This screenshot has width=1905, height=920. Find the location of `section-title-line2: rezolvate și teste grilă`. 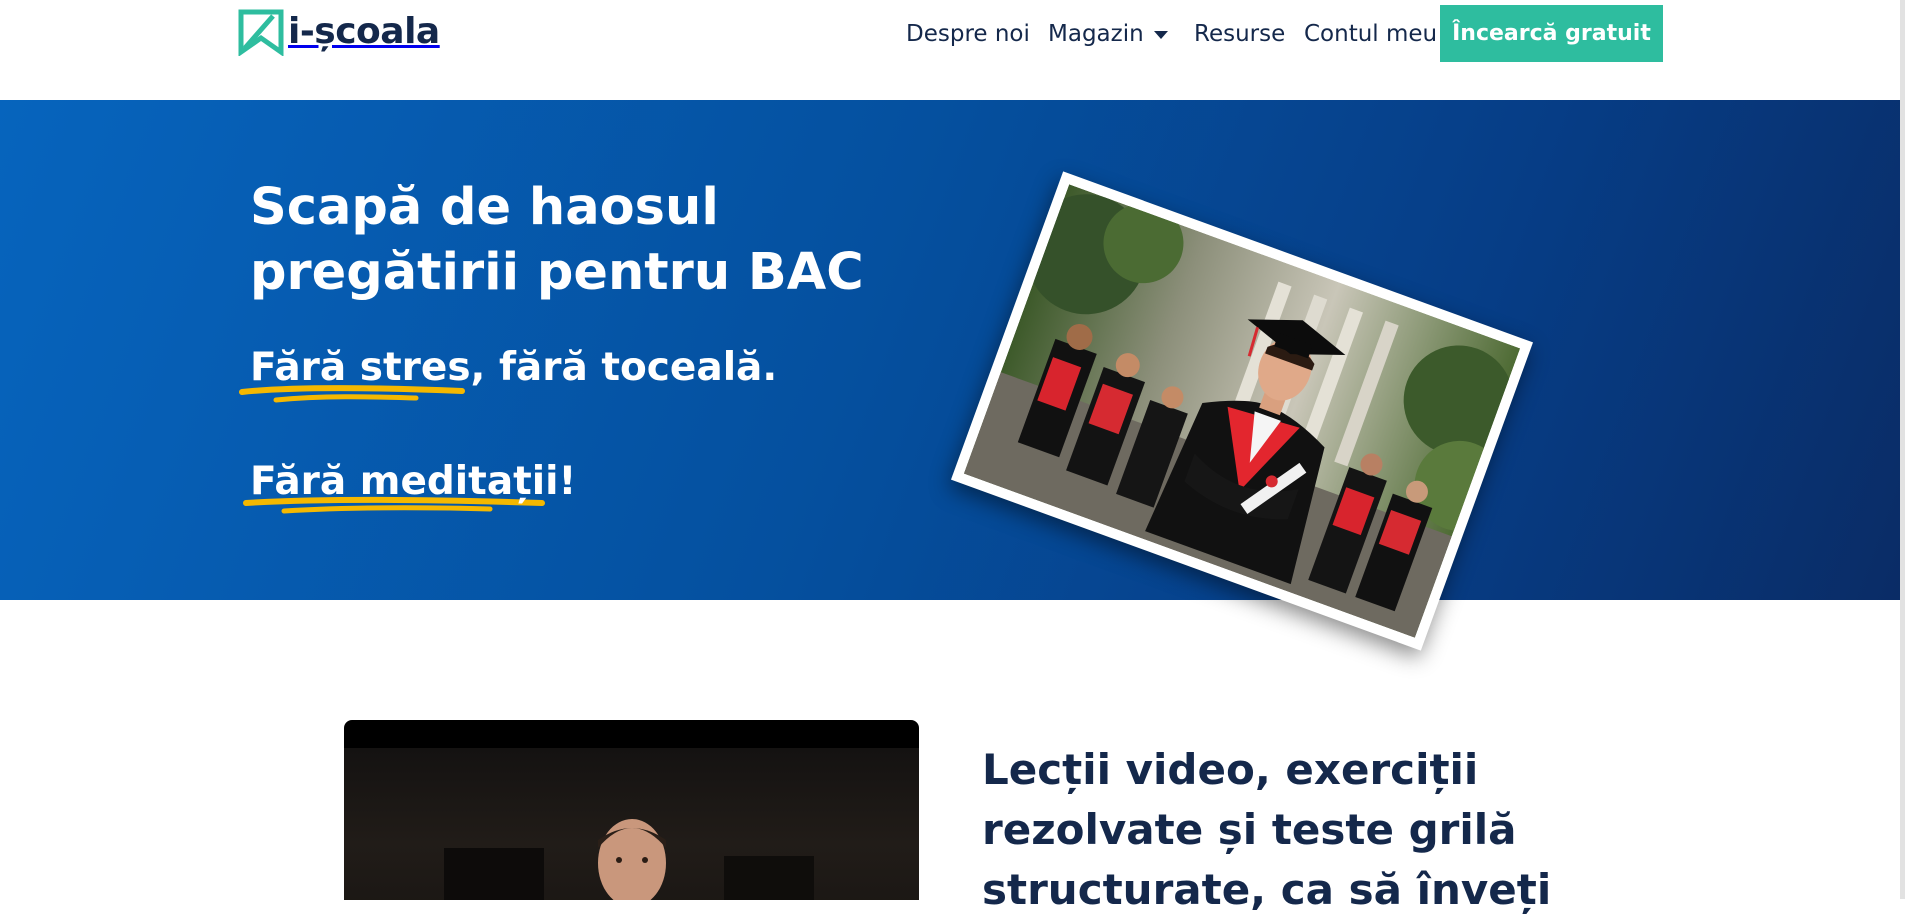

section-title-line2: rezolvate și teste grilă is located at coordinates (1249, 829).